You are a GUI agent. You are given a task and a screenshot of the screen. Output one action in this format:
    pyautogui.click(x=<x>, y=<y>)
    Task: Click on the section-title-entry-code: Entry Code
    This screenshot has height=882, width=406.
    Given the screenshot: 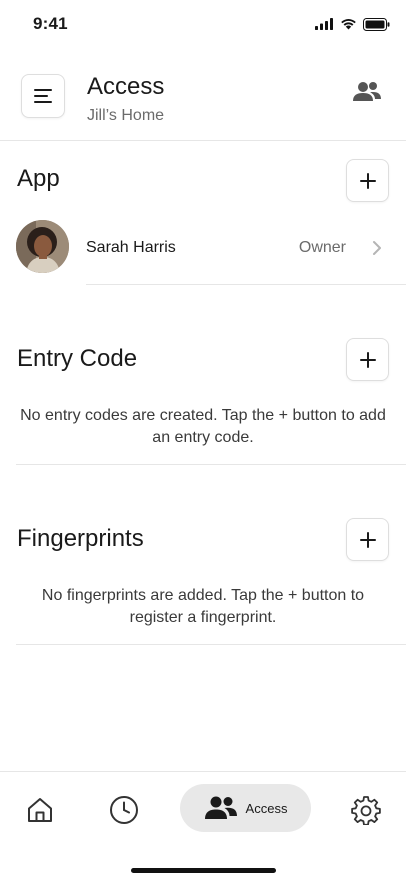 What is the action you would take?
    pyautogui.click(x=77, y=358)
    